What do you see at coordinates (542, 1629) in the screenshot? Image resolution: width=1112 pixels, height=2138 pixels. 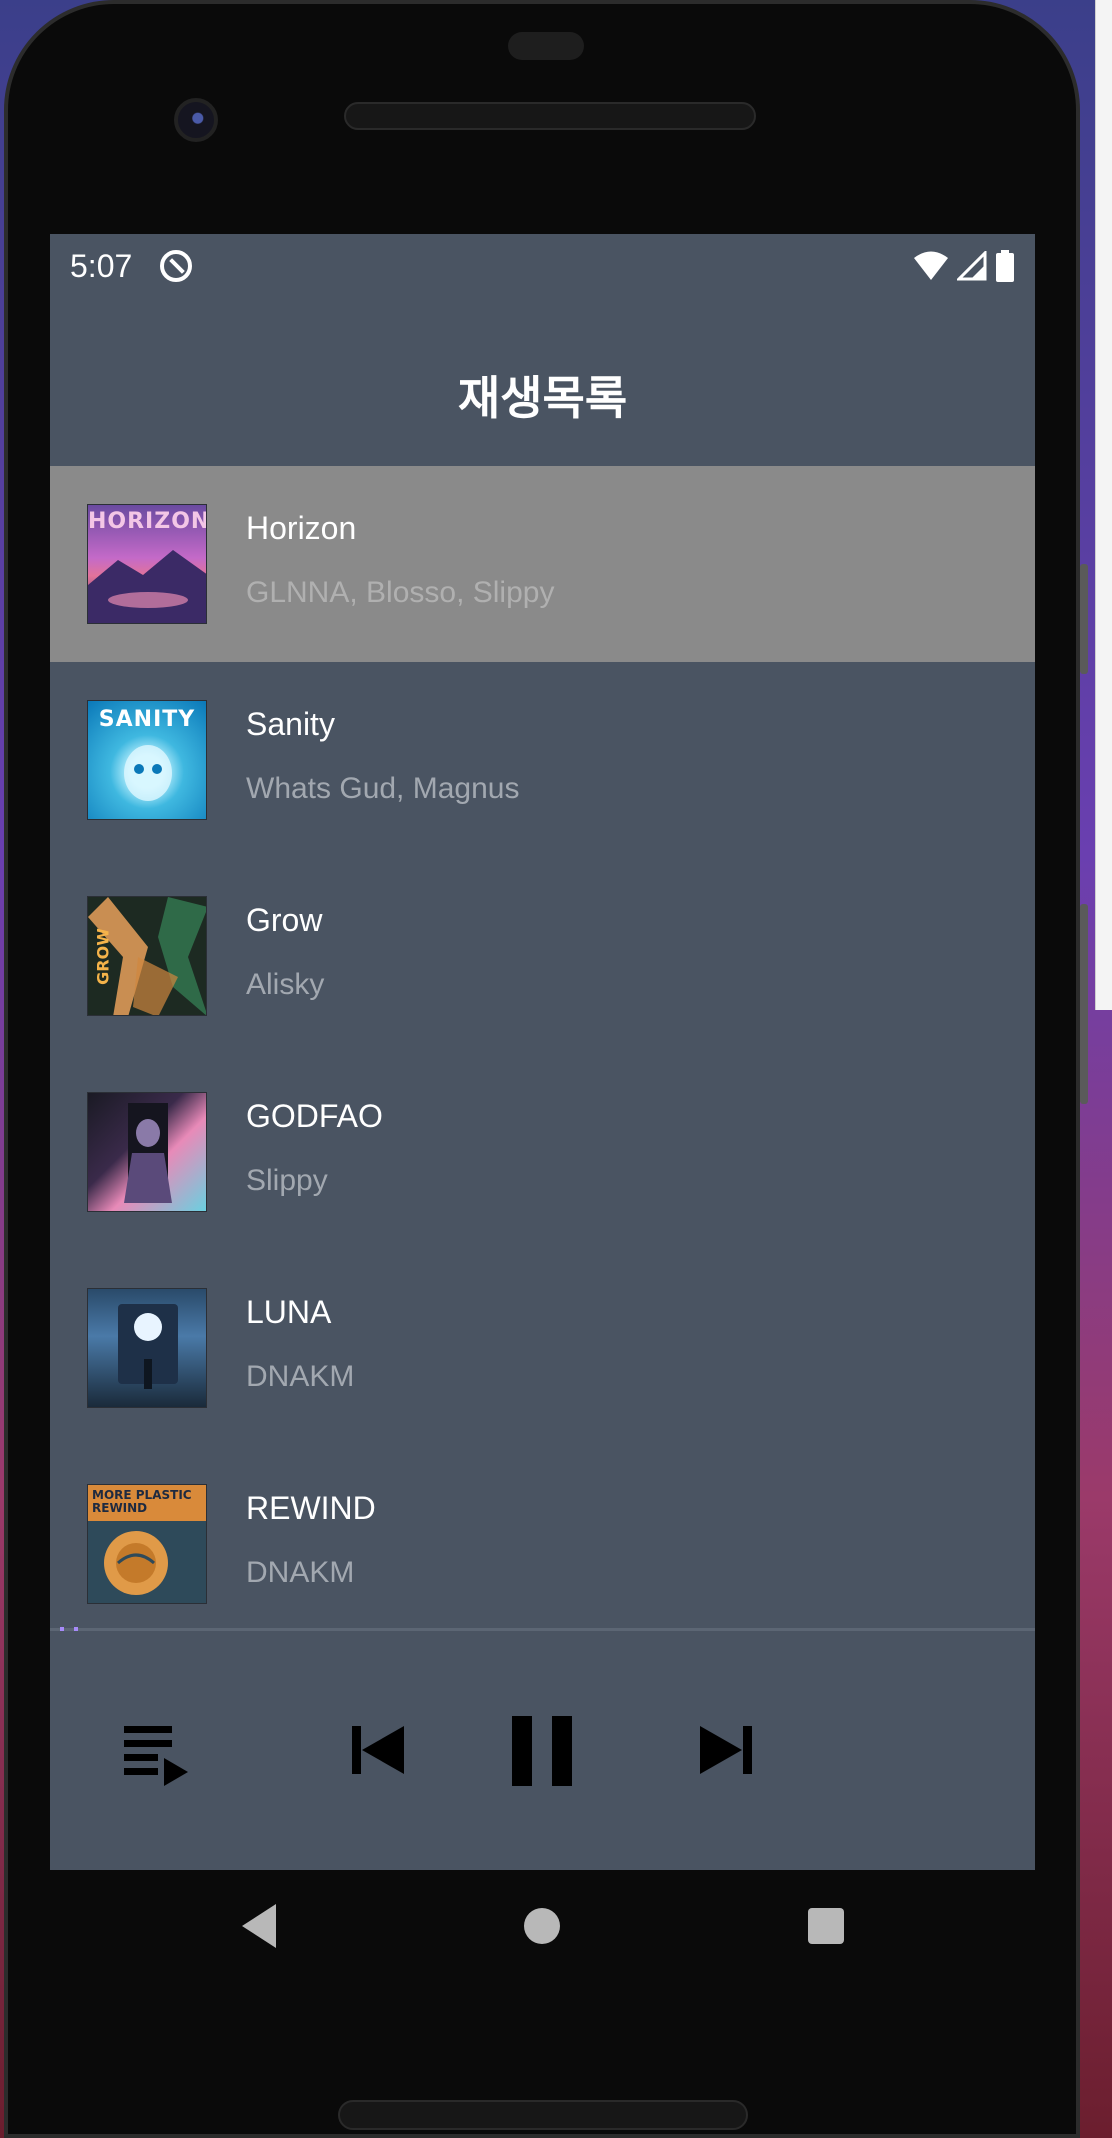 I see `player-divider` at bounding box center [542, 1629].